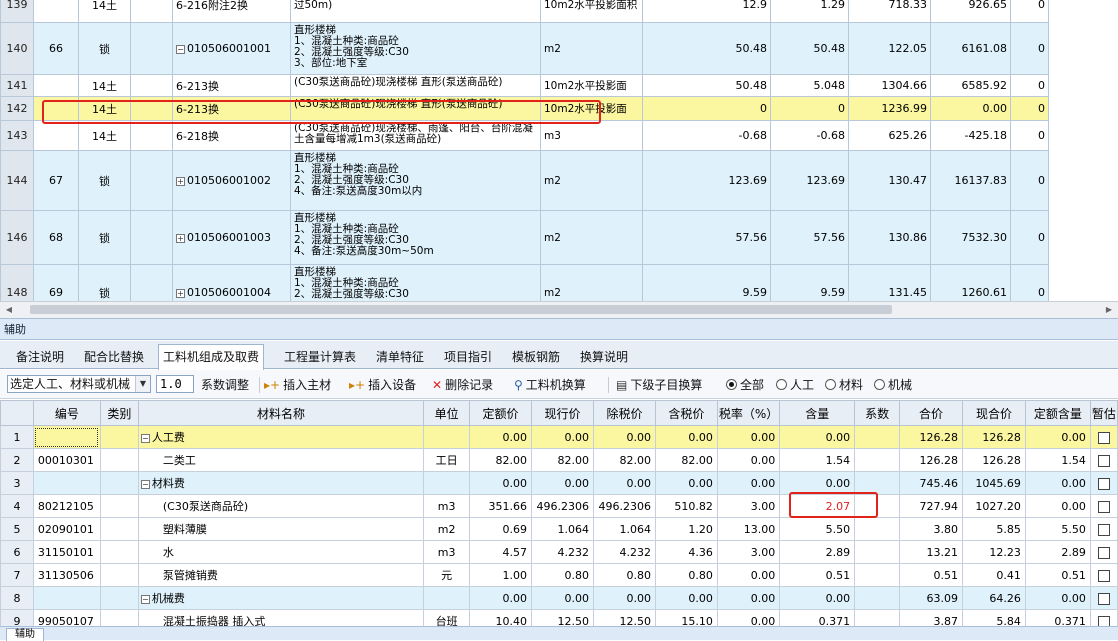  I want to click on amount-cell: 126.28, so click(931, 460).